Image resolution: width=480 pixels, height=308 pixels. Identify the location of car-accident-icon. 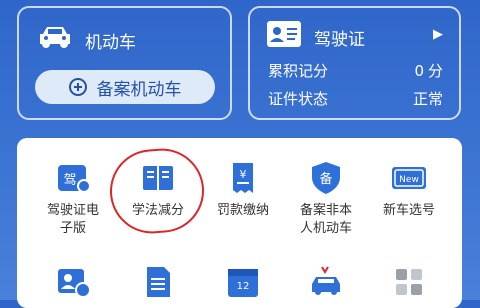
(326, 280).